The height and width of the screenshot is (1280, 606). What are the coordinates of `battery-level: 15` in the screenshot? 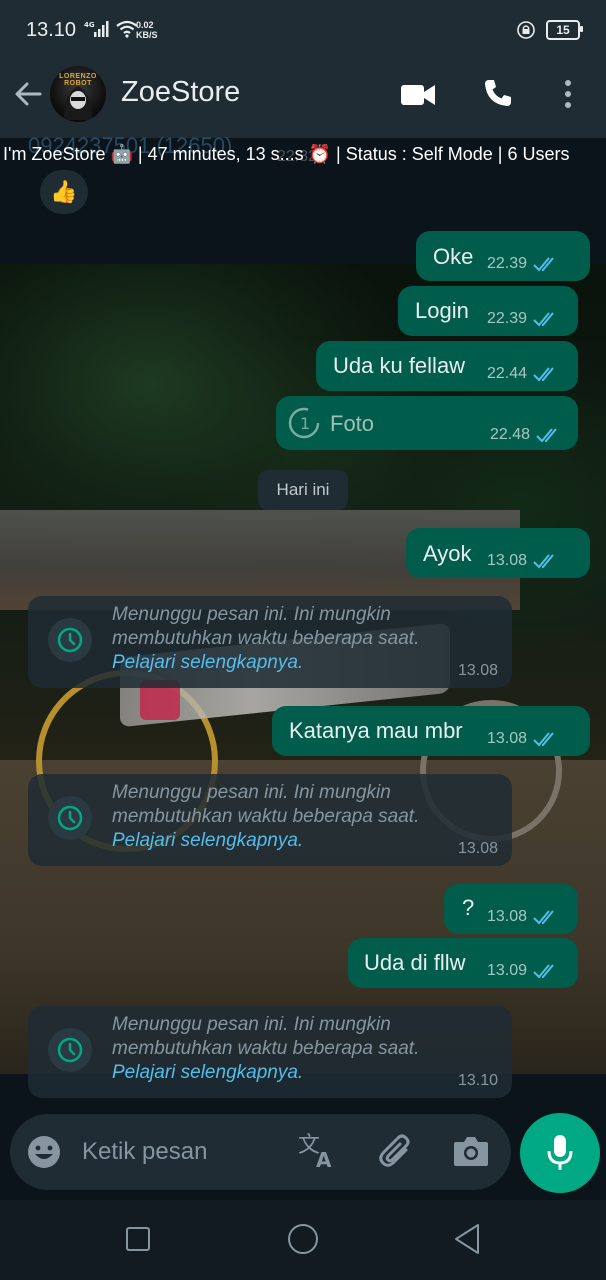 It's located at (563, 30).